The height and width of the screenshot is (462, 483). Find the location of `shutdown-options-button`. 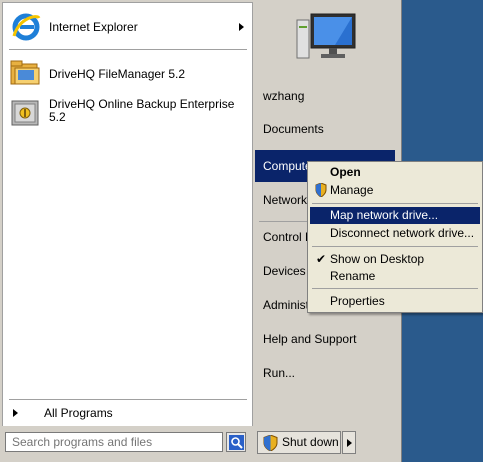

shutdown-options-button is located at coordinates (349, 442).